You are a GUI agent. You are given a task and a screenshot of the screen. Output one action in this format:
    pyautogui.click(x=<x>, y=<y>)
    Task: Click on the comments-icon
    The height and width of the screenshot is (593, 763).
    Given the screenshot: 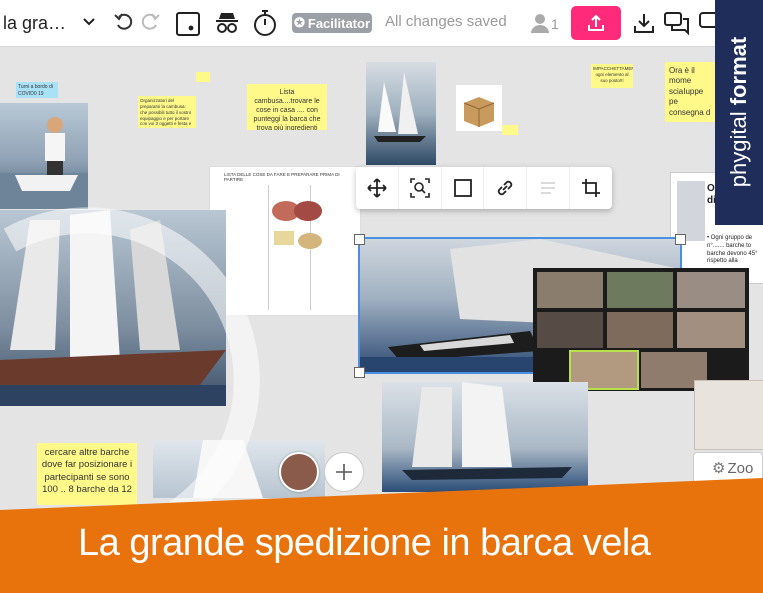 What is the action you would take?
    pyautogui.click(x=677, y=25)
    